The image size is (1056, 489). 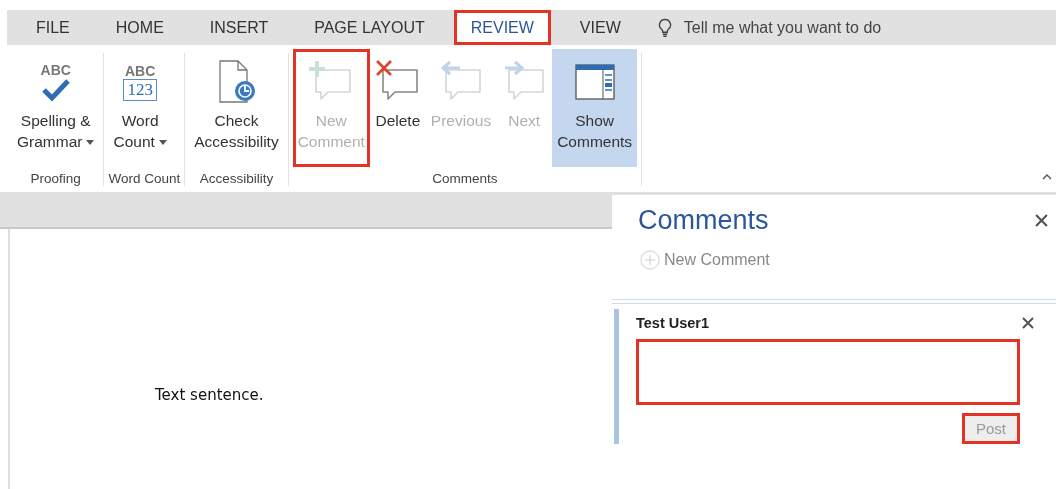 I want to click on ribbon-button: ABC Spelling & Grammar, so click(x=56, y=108).